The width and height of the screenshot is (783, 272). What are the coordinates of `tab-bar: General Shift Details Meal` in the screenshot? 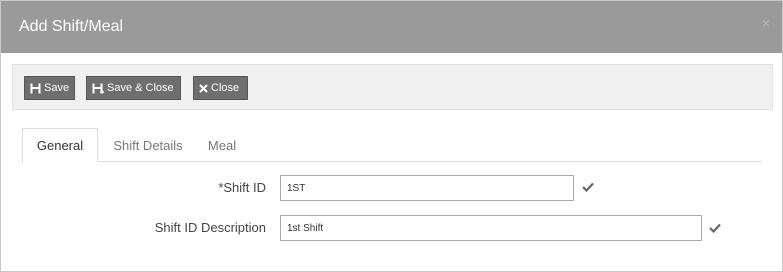 It's located at (392, 145).